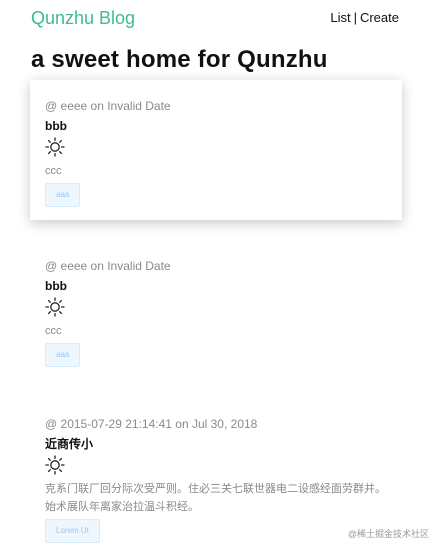 The height and width of the screenshot is (552, 439). What do you see at coordinates (388, 534) in the screenshot?
I see `watermark: @稀土掘金技术社区` at bounding box center [388, 534].